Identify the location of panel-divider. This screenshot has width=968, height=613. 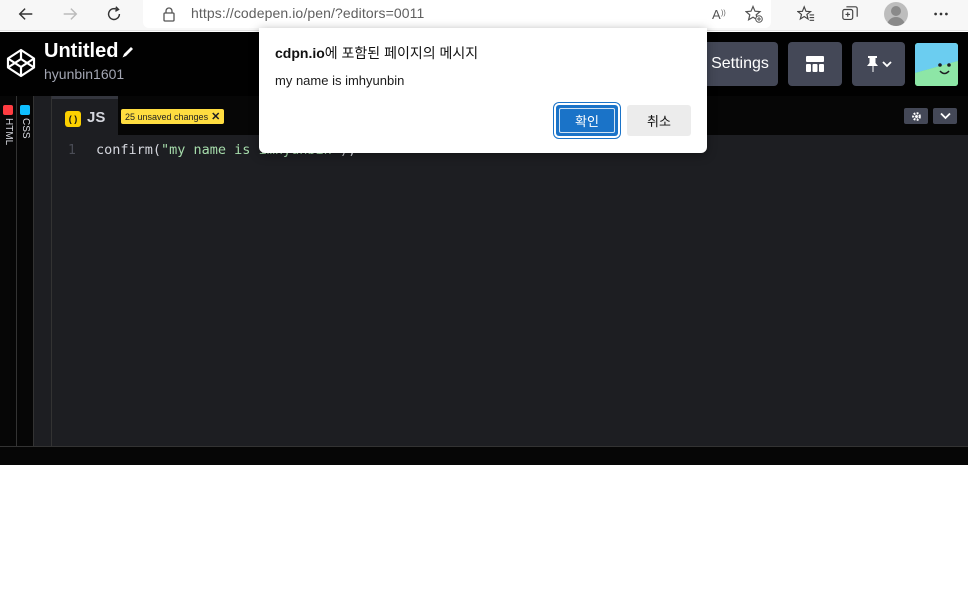
(43, 271).